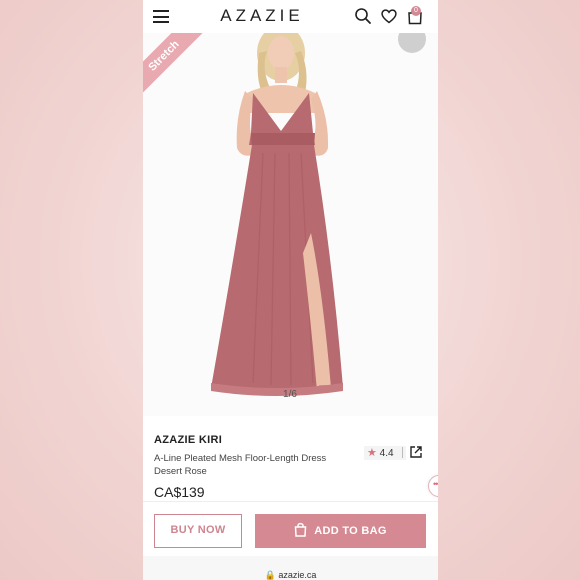 The width and height of the screenshot is (580, 580). What do you see at coordinates (262, 16) in the screenshot?
I see `brand-logo: AZAZIE` at bounding box center [262, 16].